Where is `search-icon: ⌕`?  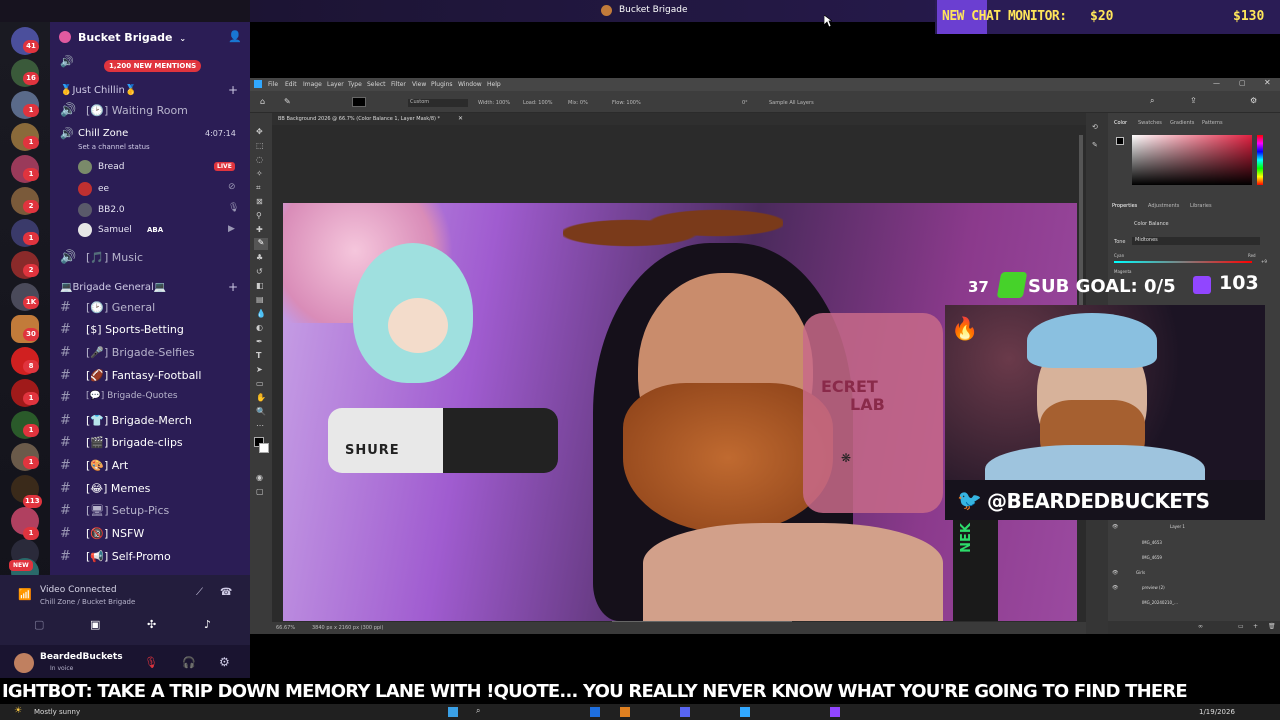
search-icon: ⌕ is located at coordinates (1152, 101).